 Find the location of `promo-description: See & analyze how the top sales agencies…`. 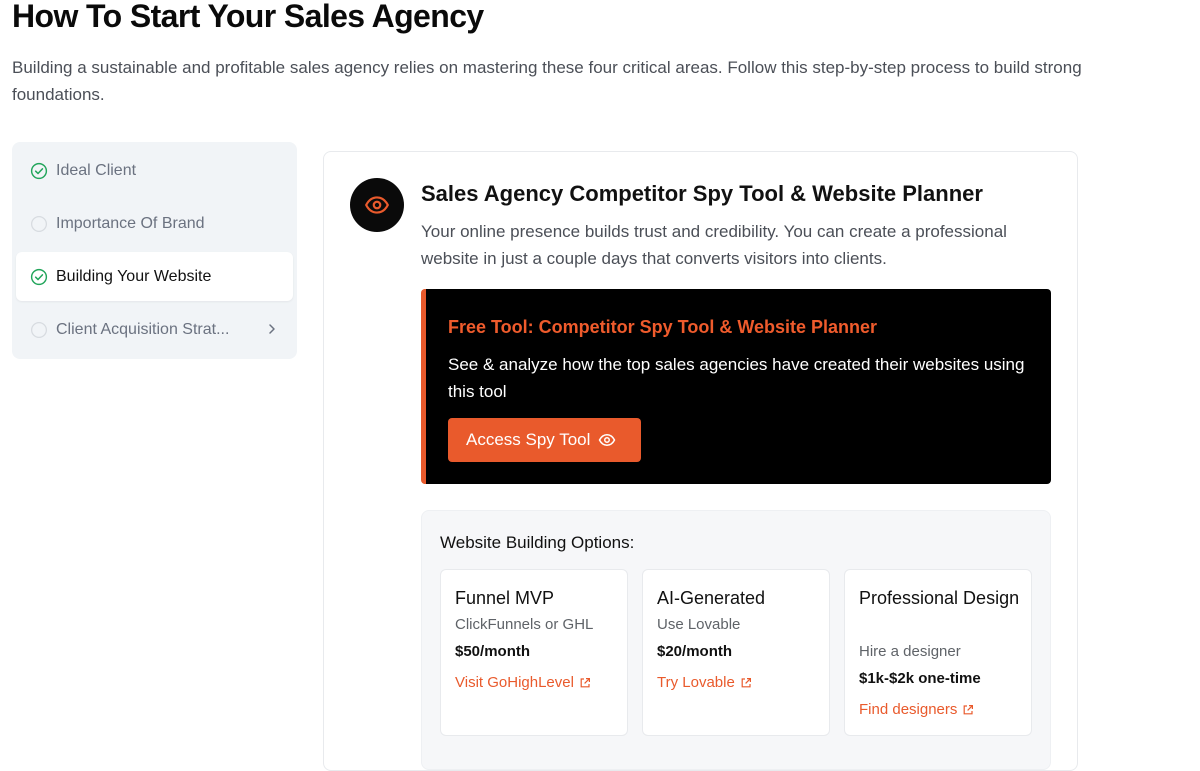

promo-description: See & analyze how the top sales agencies… is located at coordinates (736, 378).